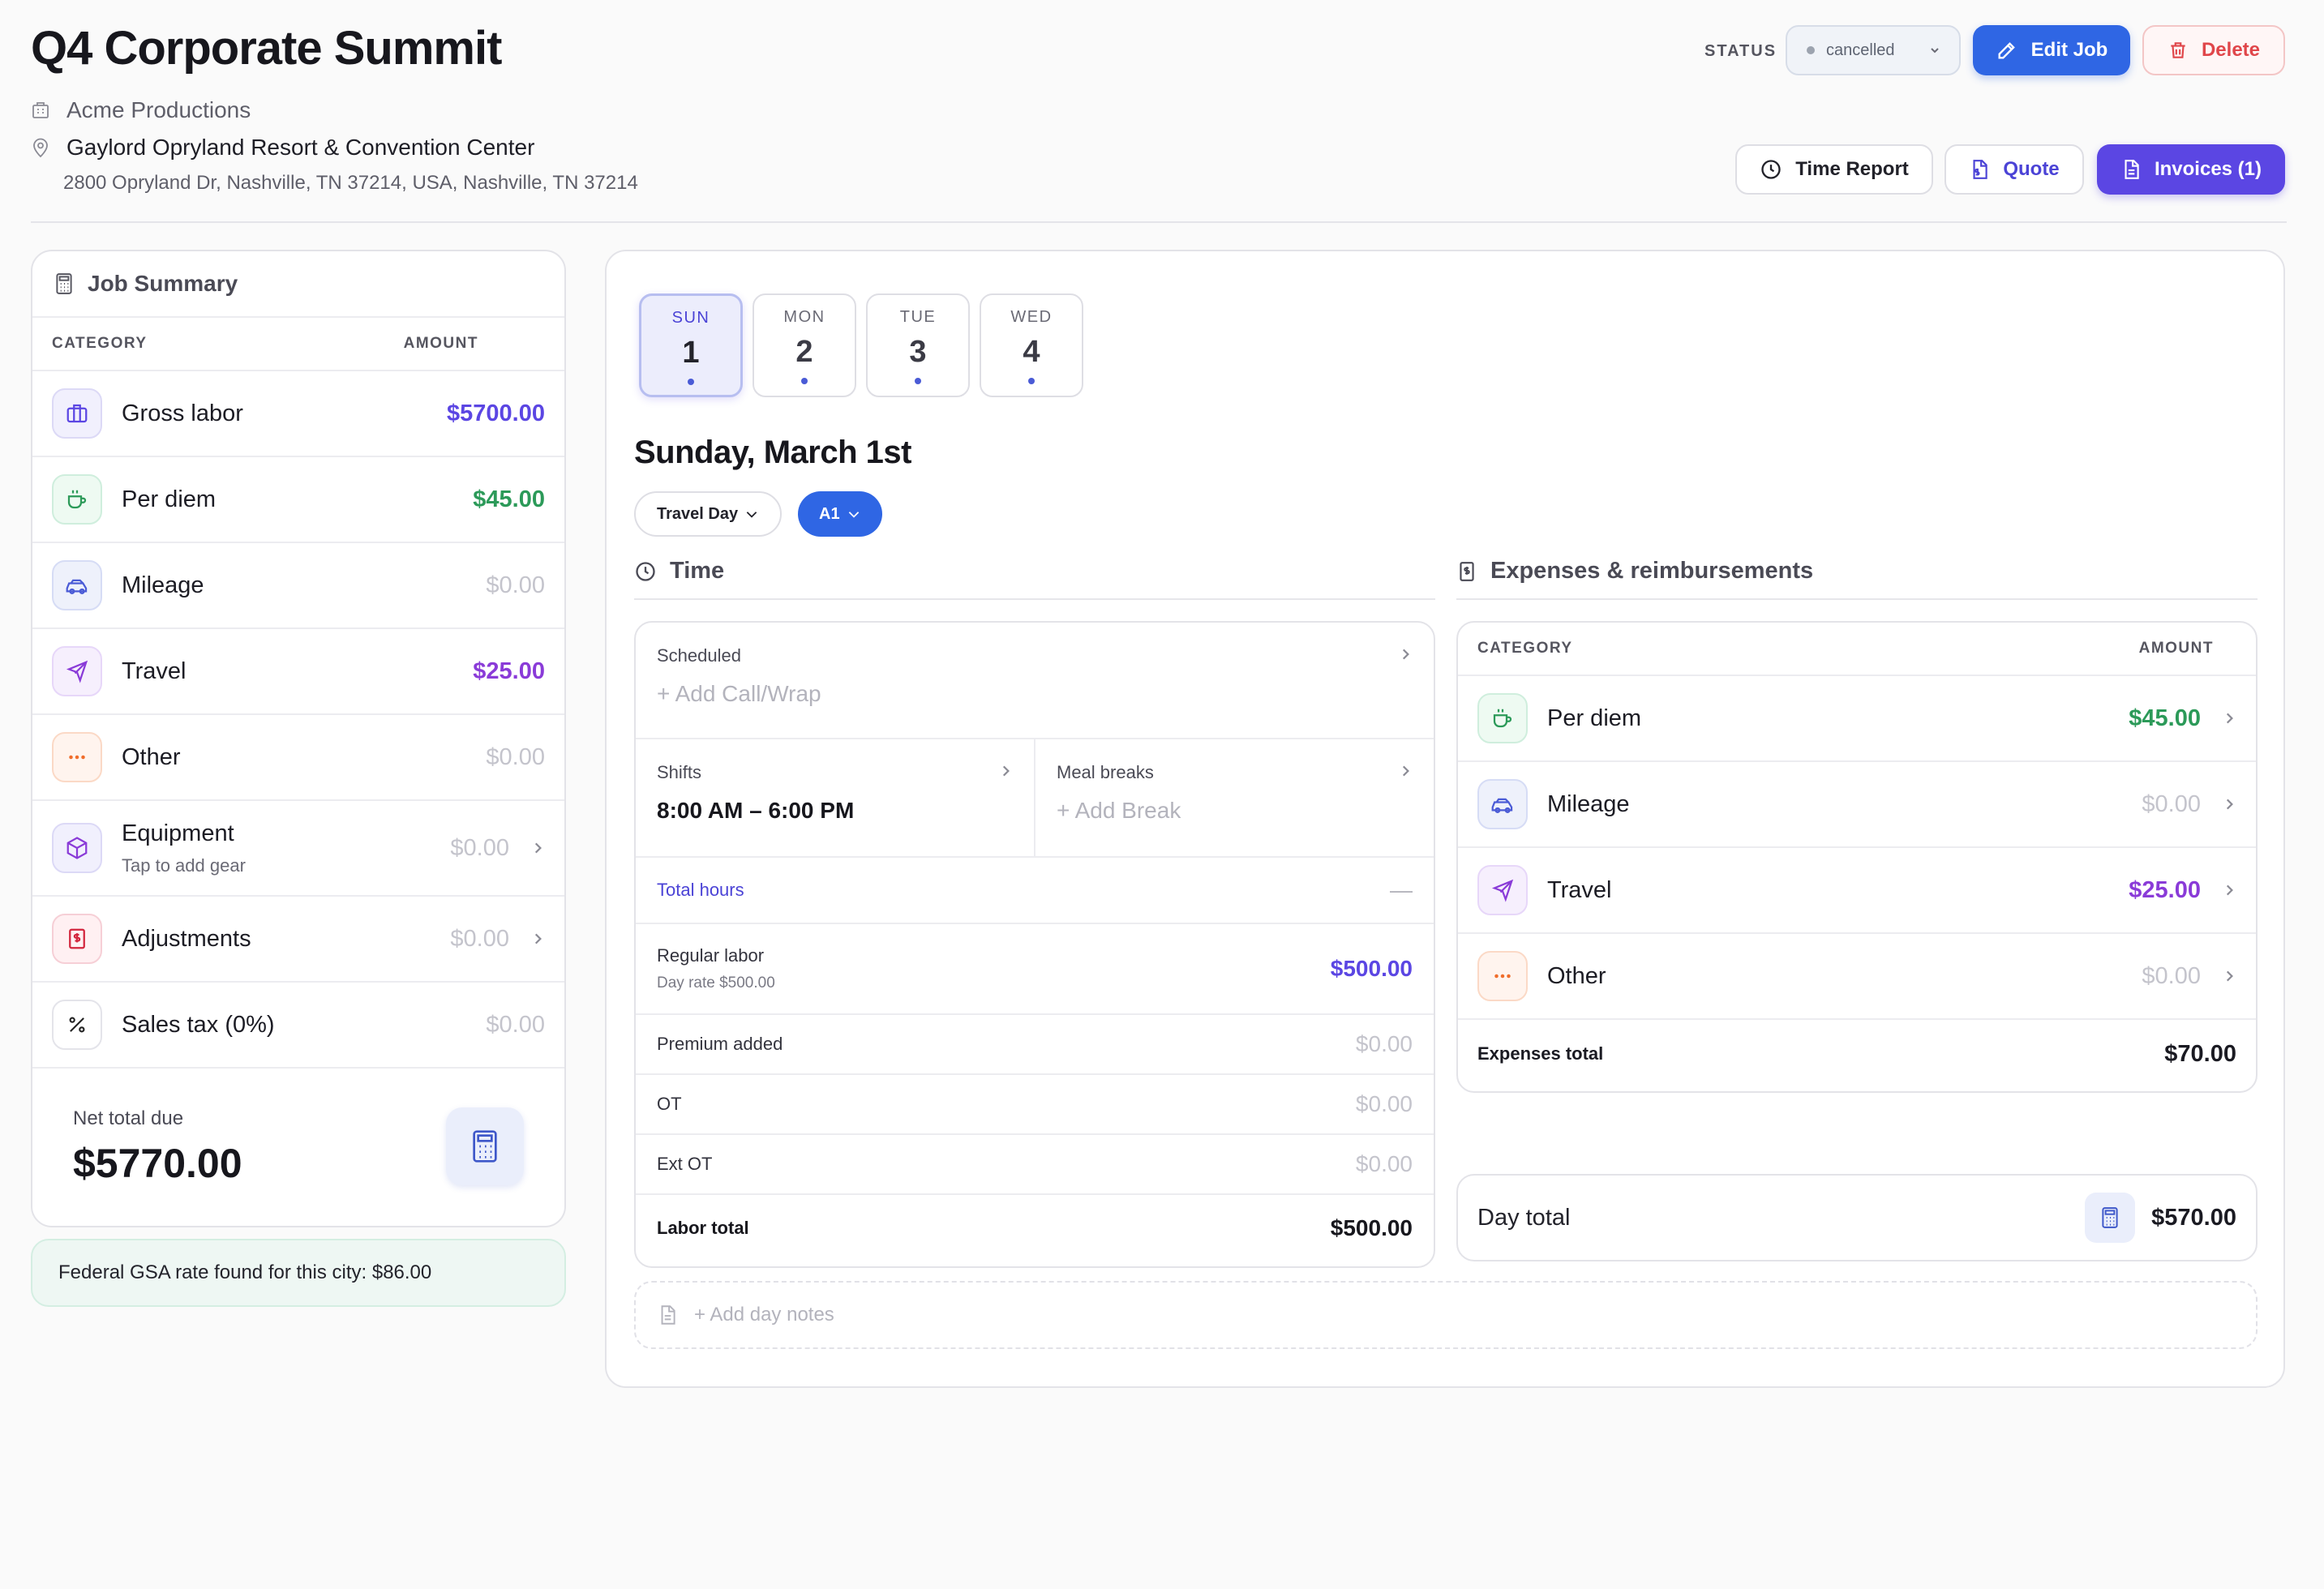 The image size is (2324, 1589). I want to click on expense-row-amount: $0.00, so click(2171, 976).